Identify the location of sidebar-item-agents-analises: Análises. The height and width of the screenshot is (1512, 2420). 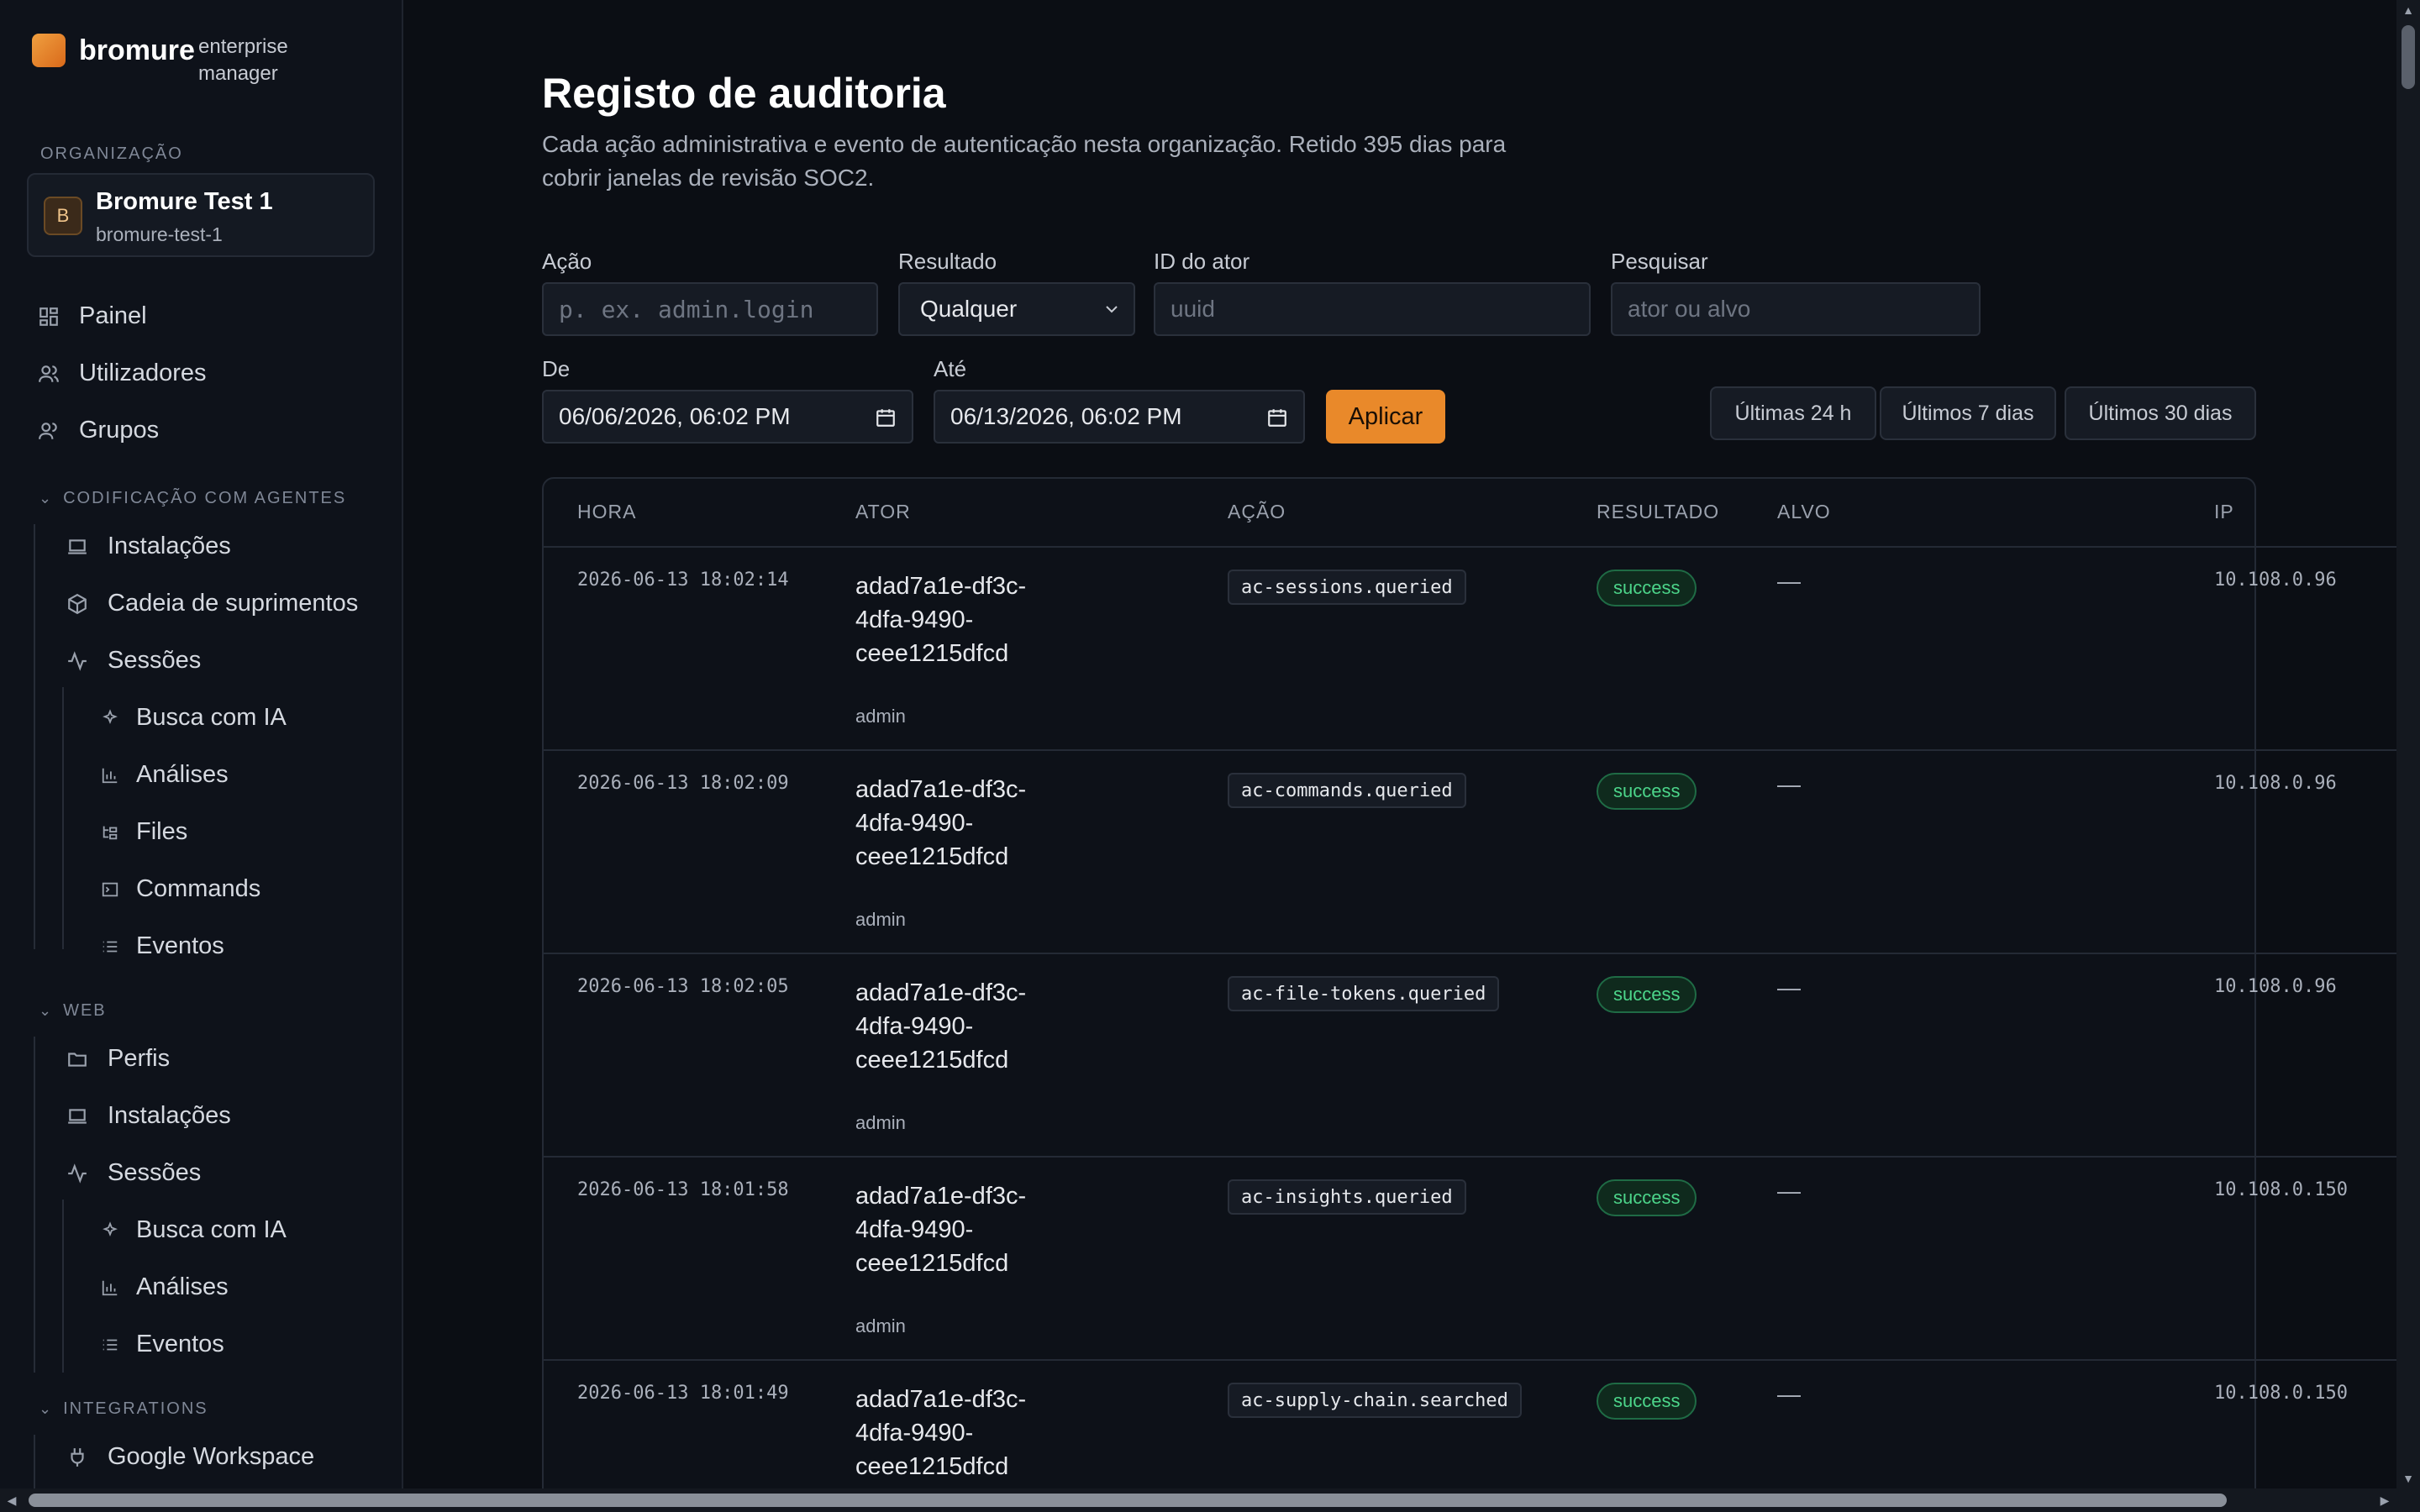
(164, 775).